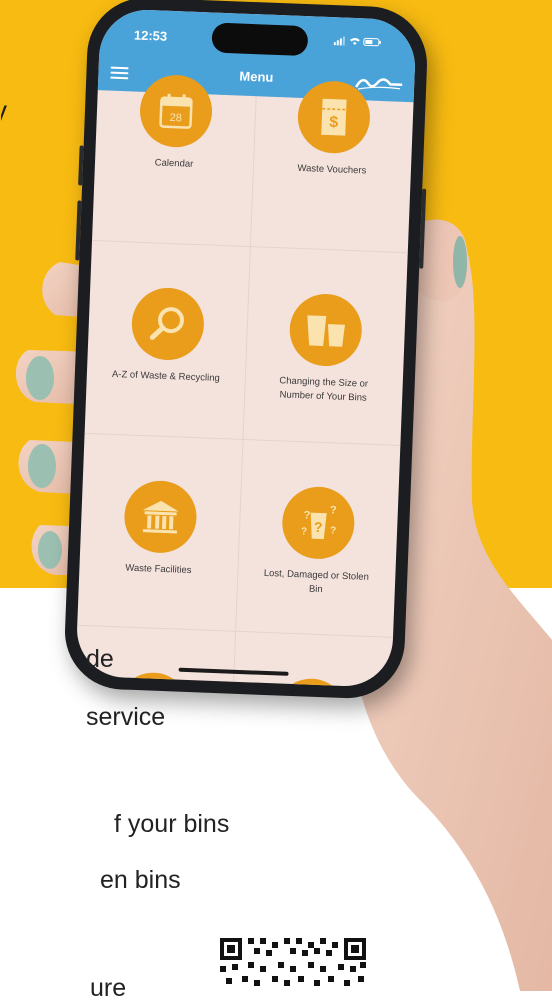 This screenshot has width=552, height=1003. I want to click on voucher-icon: $, so click(334, 117).